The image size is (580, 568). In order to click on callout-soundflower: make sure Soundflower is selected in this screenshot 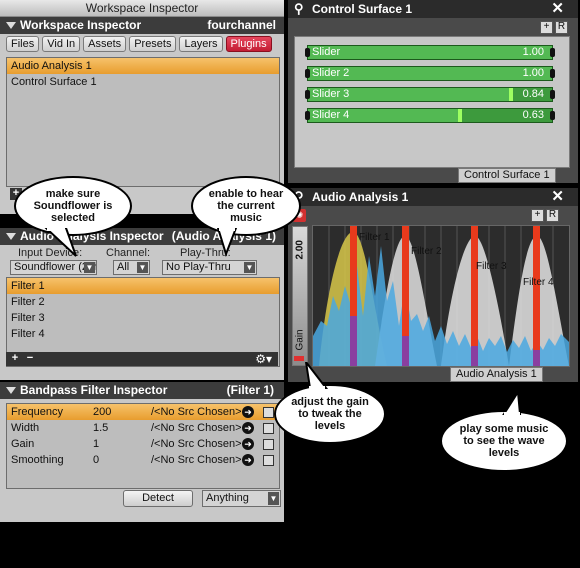, I will do `click(73, 206)`.